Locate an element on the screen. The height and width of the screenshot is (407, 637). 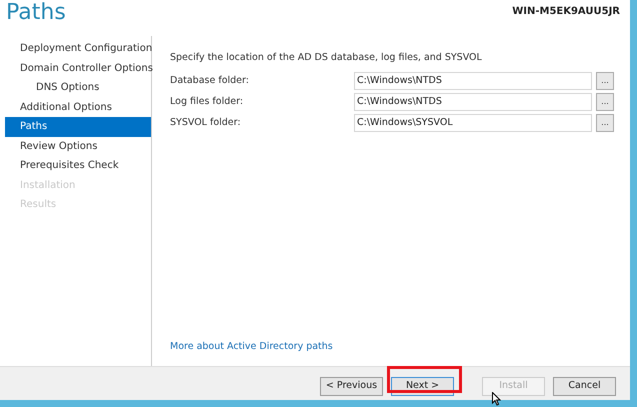
sidebar-item: Domain Controller Options is located at coordinates (78, 68).